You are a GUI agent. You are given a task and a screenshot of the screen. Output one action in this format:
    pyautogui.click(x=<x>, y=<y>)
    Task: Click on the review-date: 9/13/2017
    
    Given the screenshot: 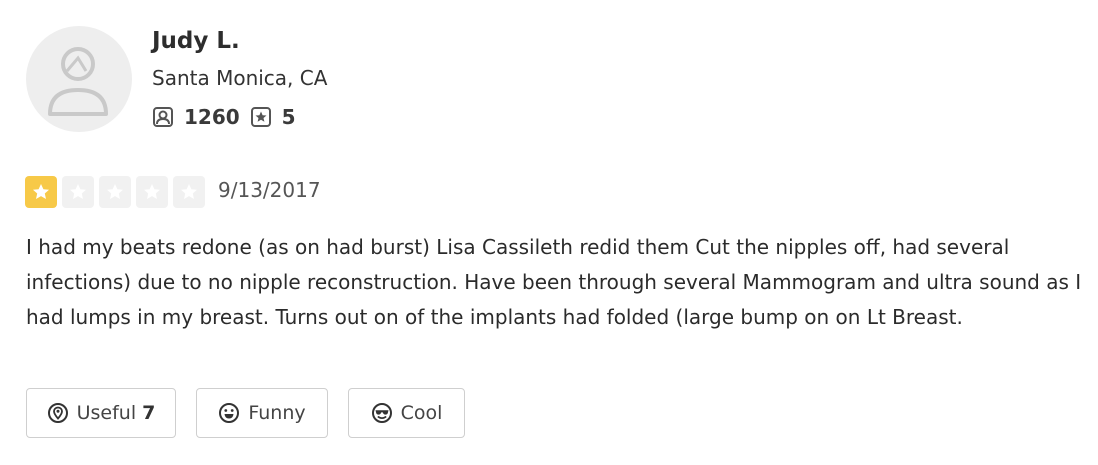 What is the action you would take?
    pyautogui.click(x=269, y=190)
    